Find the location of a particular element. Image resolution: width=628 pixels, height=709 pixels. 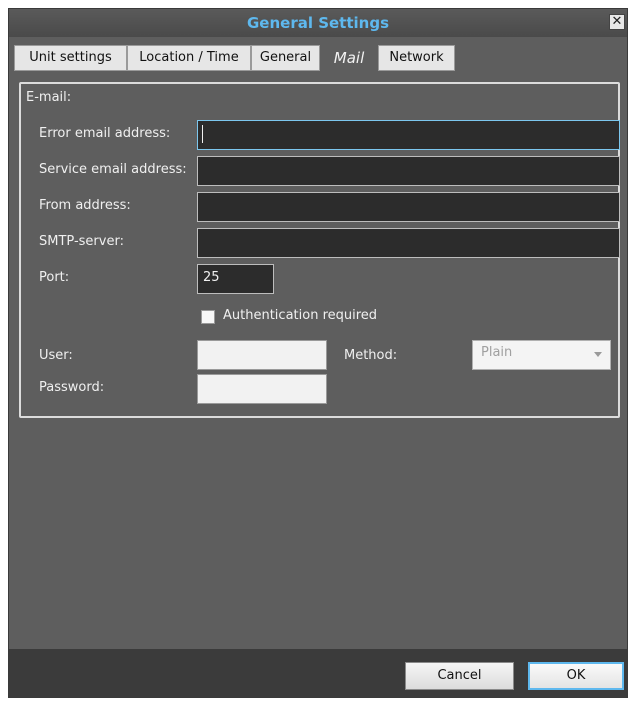

service-email-label: Service email address: is located at coordinates (113, 169).